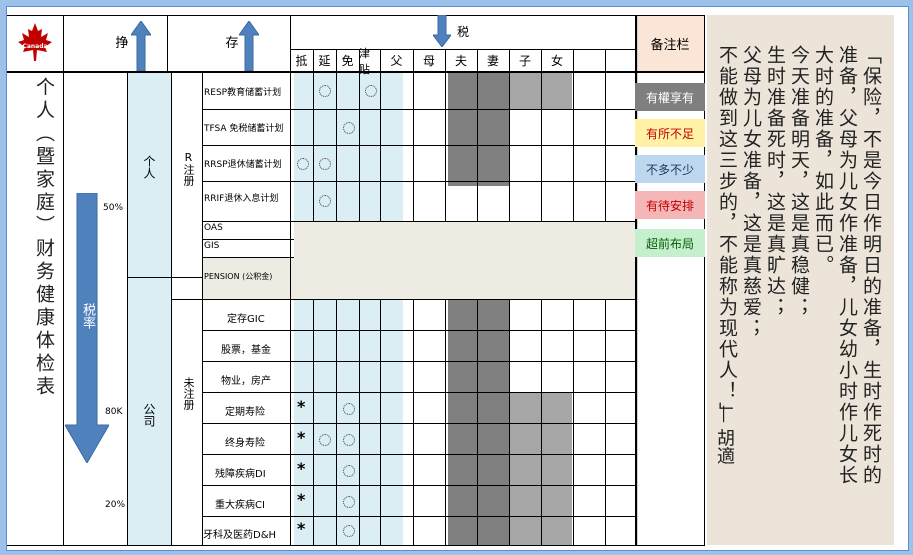 This screenshot has height=555, width=913. Describe the element at coordinates (243, 165) in the screenshot. I see `row-rrsp: RRSP退休储蓄计划` at that location.